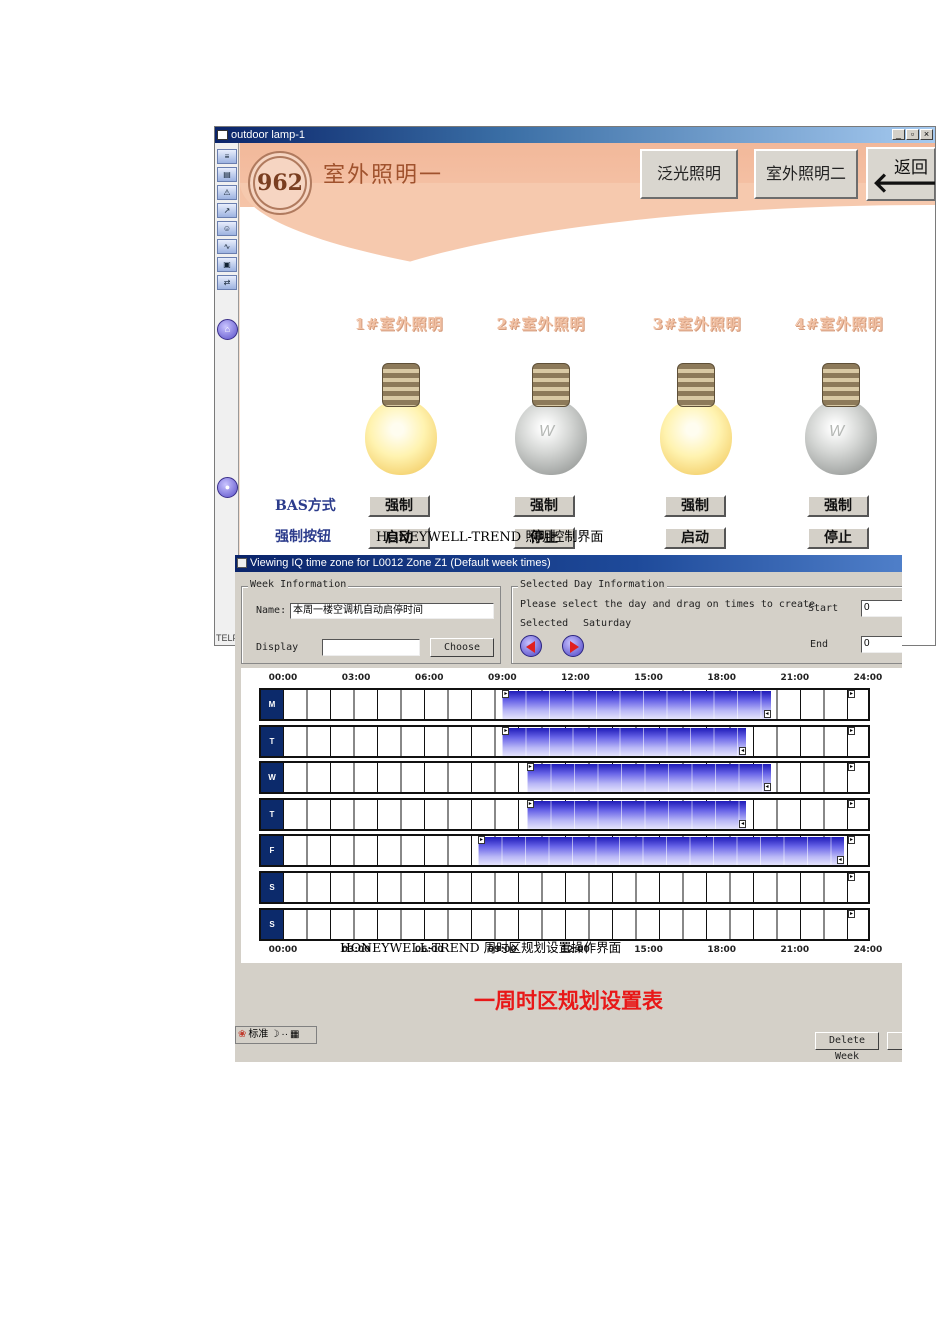  What do you see at coordinates (531, 646) in the screenshot?
I see `previous-day-button` at bounding box center [531, 646].